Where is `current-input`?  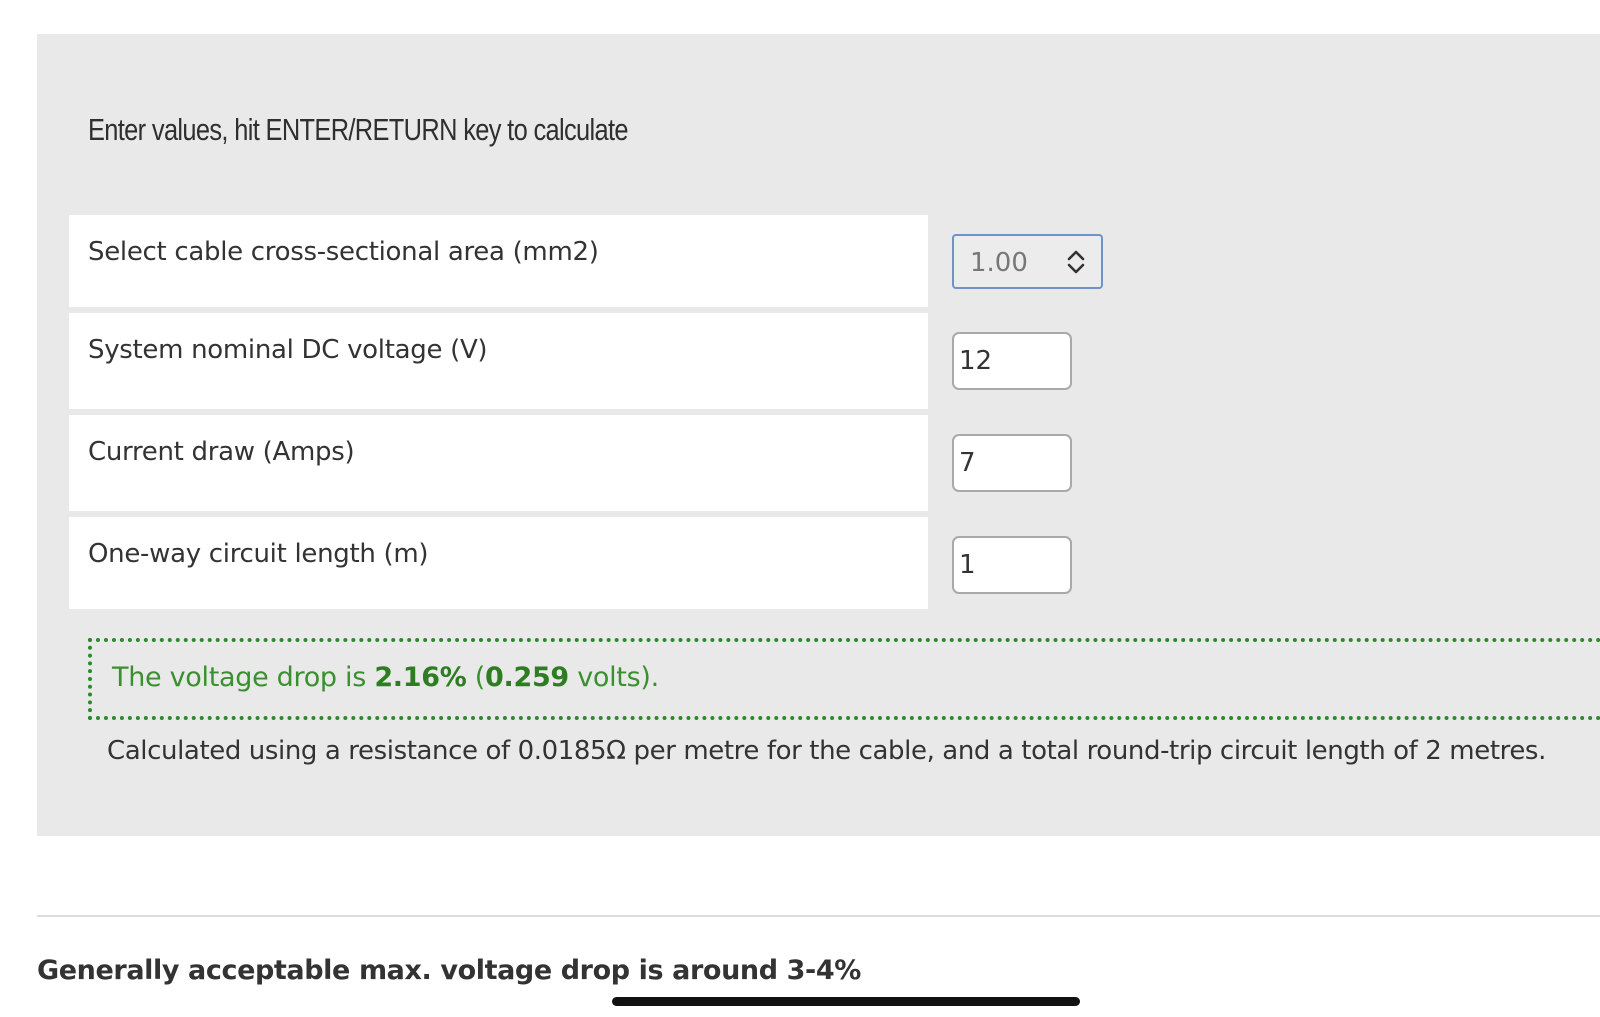
current-input is located at coordinates (1012, 463).